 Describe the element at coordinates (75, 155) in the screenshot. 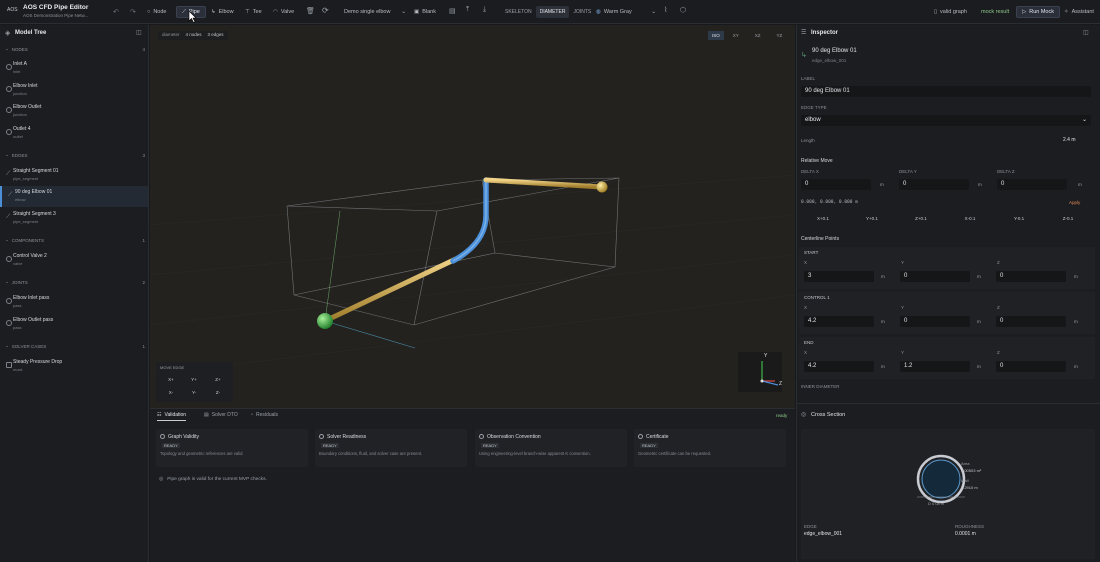

I see `section-edges: ⌄ EDGES 3` at that location.